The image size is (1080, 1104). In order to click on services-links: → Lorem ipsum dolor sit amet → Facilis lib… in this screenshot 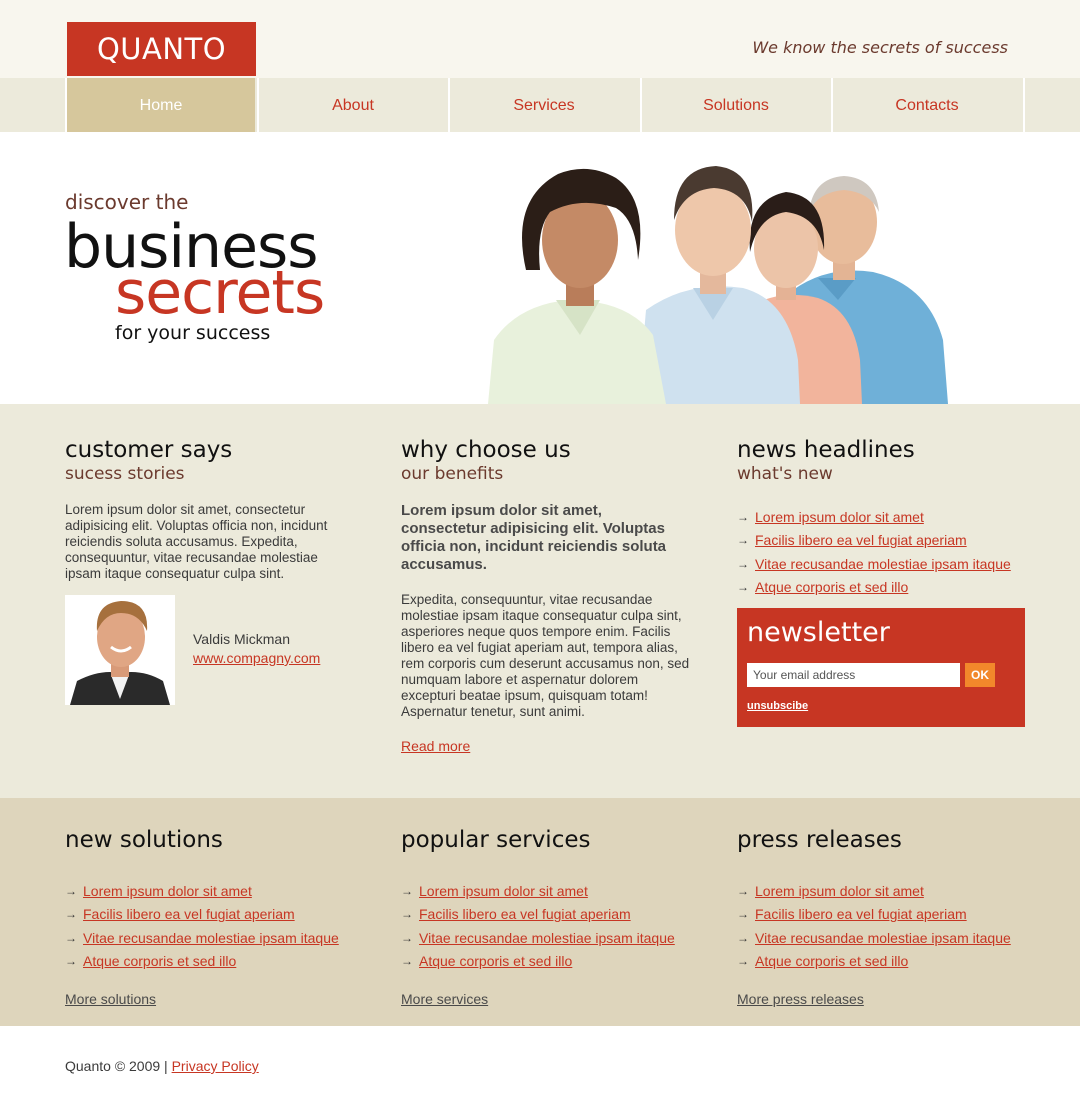, I will do `click(546, 926)`.